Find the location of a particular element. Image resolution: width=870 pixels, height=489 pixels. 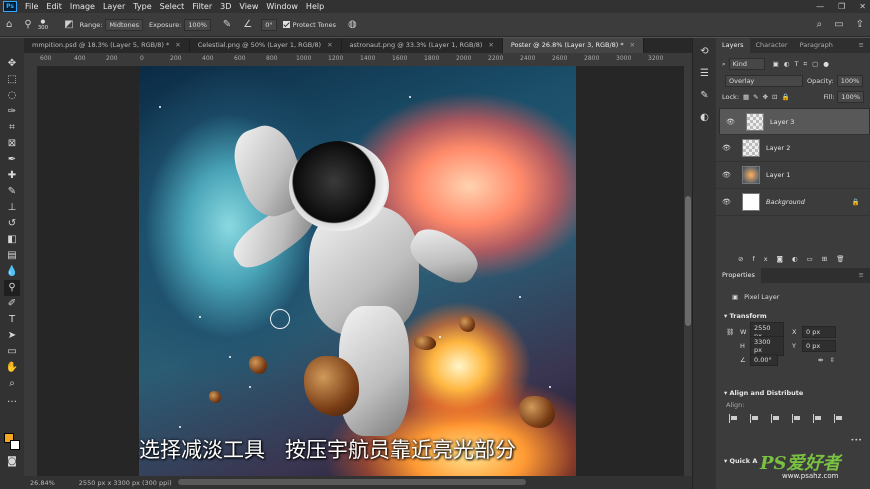

y-input: 0 px is located at coordinates (819, 346).